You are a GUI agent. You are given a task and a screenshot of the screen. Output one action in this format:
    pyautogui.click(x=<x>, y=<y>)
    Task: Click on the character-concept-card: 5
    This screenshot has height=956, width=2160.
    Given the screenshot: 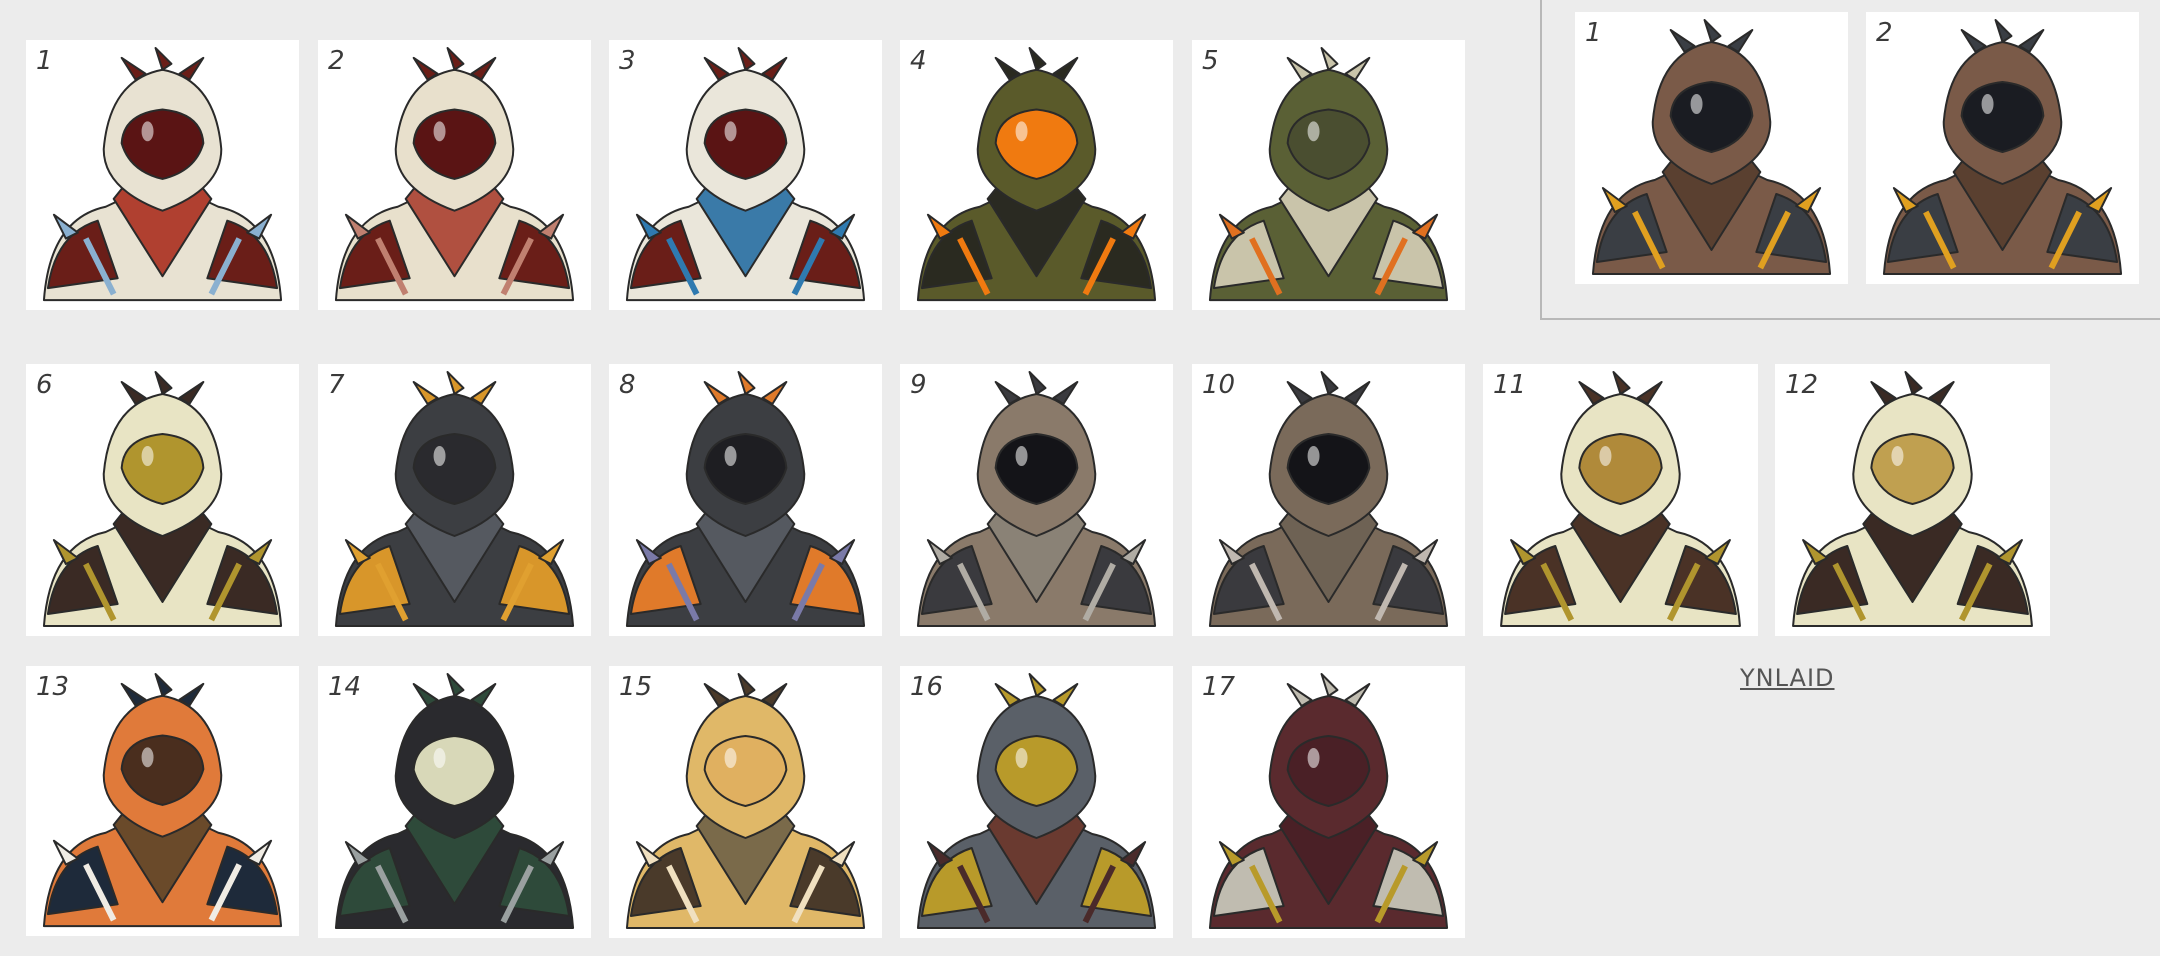 What is the action you would take?
    pyautogui.click(x=1328, y=175)
    